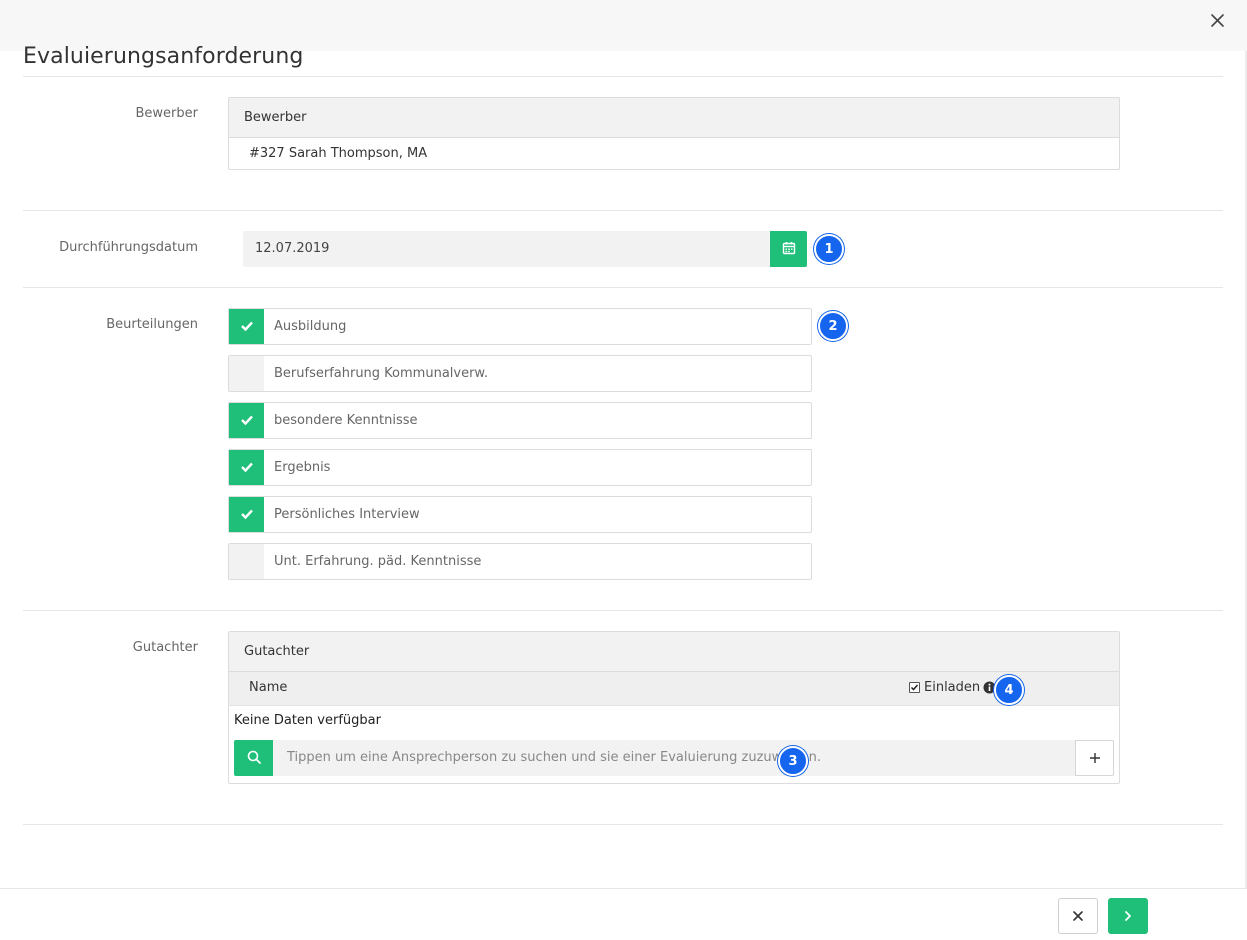 This screenshot has width=1247, height=940. Describe the element at coordinates (1009, 690) in the screenshot. I see `step-badge-4: 4` at that location.